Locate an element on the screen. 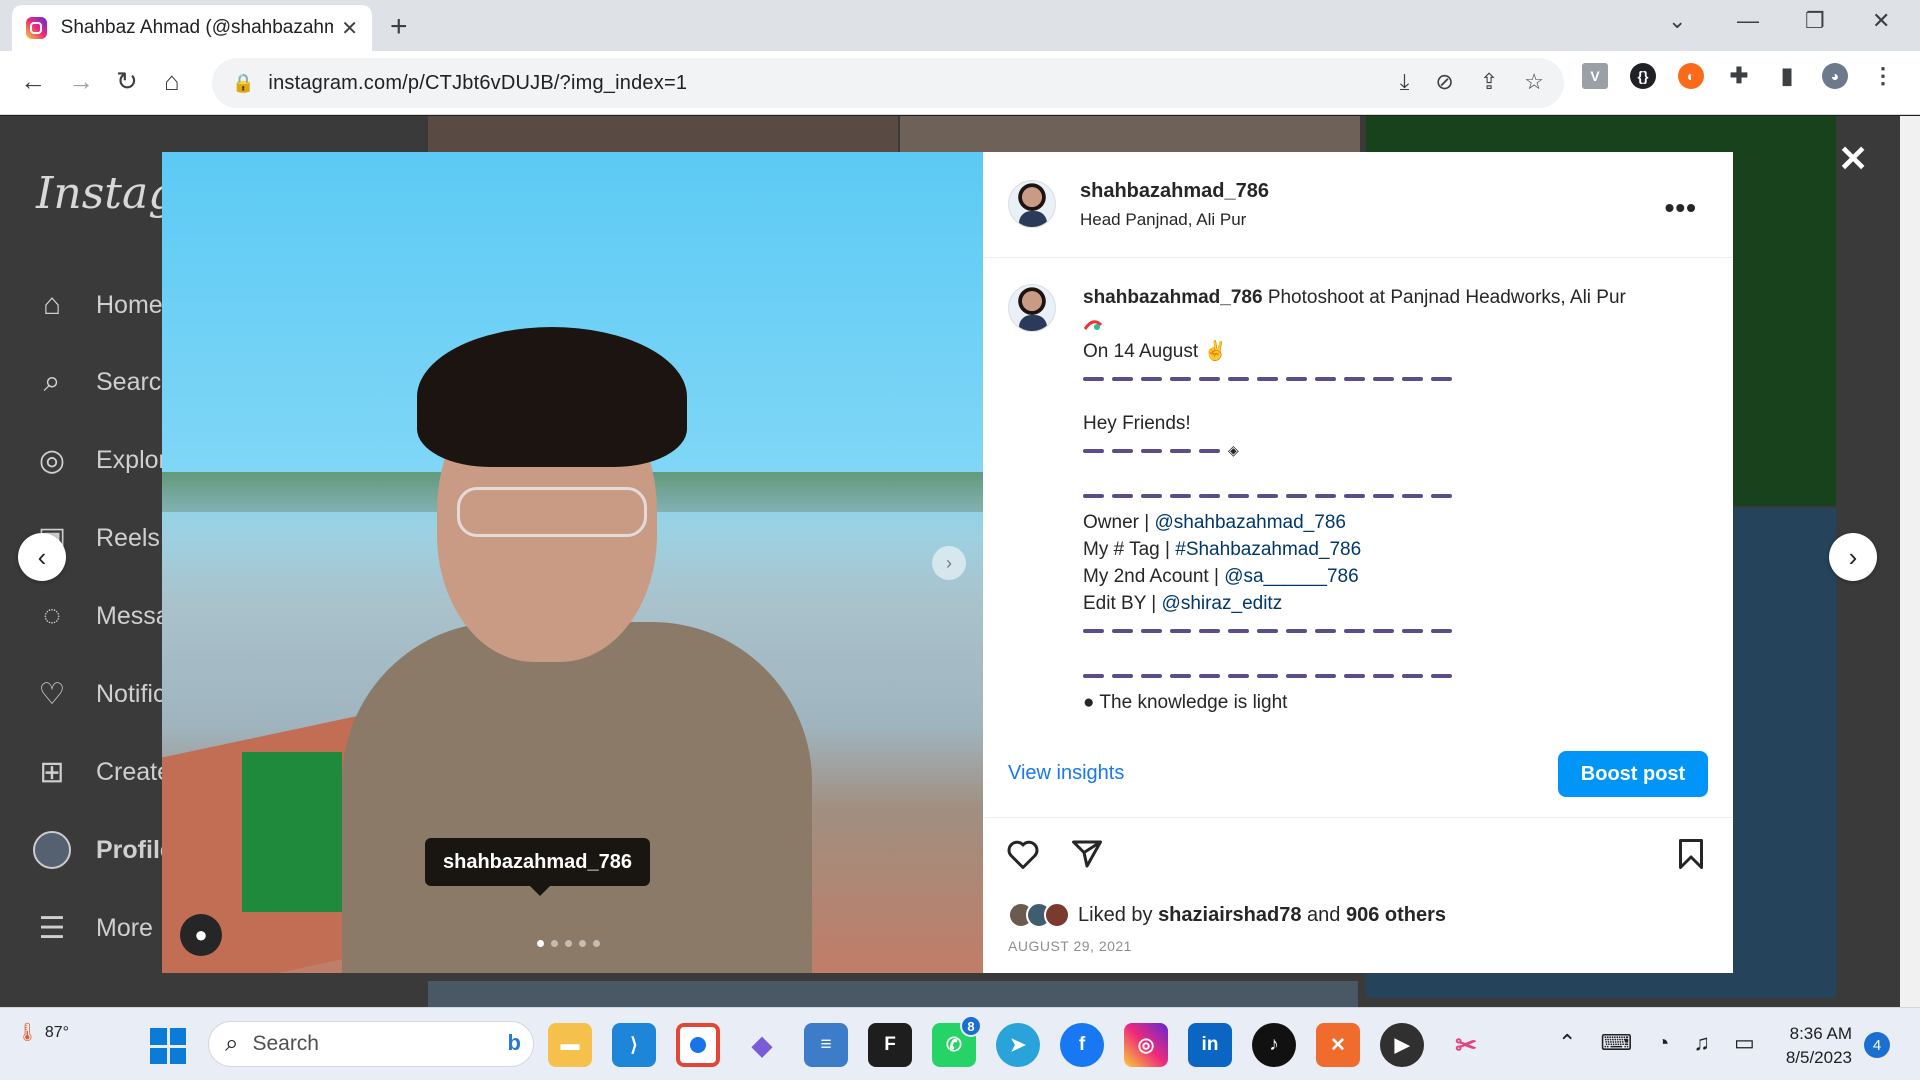 The image size is (1920, 1080). chrome-icon is located at coordinates (698, 1045).